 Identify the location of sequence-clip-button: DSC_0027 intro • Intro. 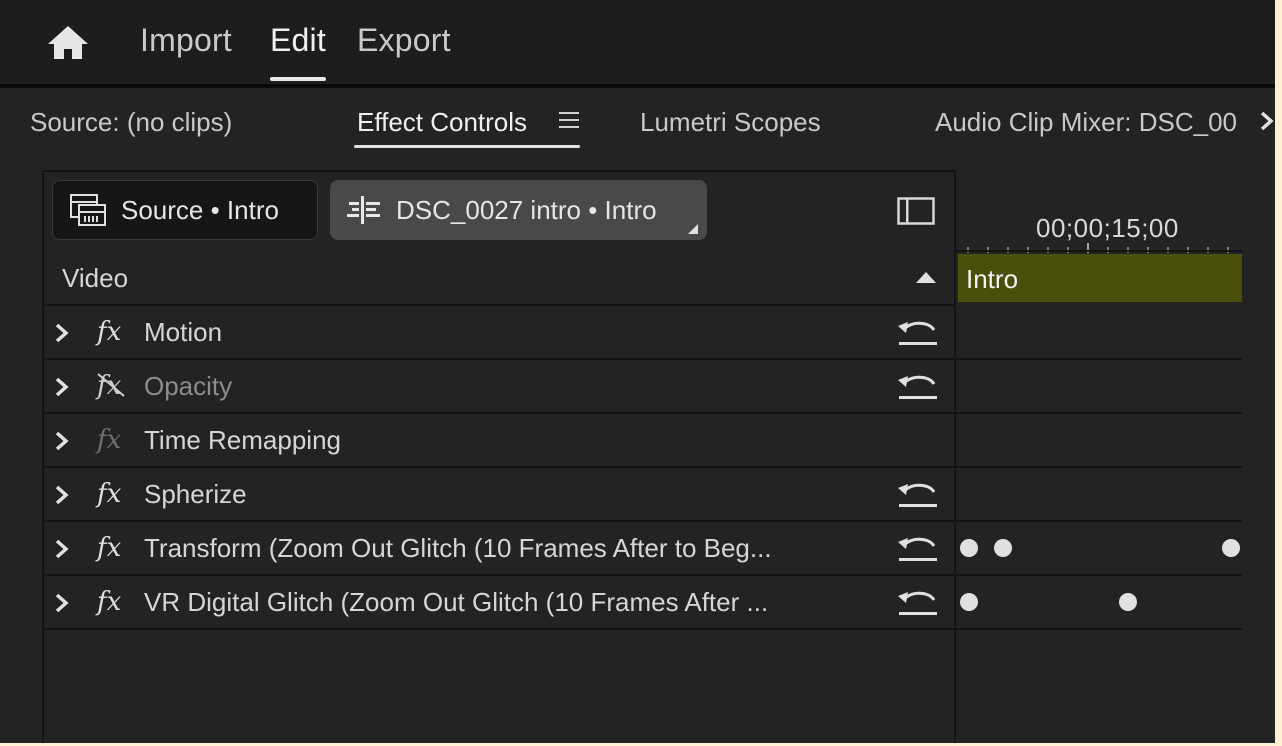
(518, 210).